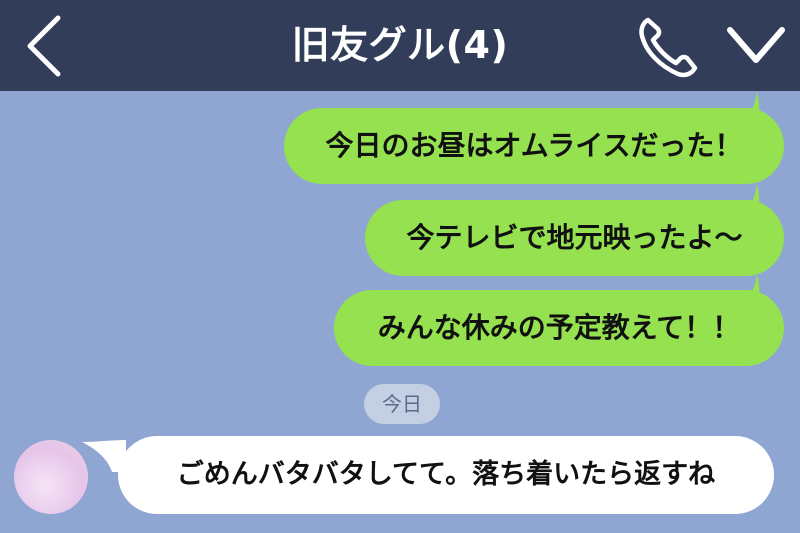 The image size is (800, 533). Describe the element at coordinates (534, 146) in the screenshot. I see `sent-message-bubble: 今日のお昼はオムライスだった！` at that location.